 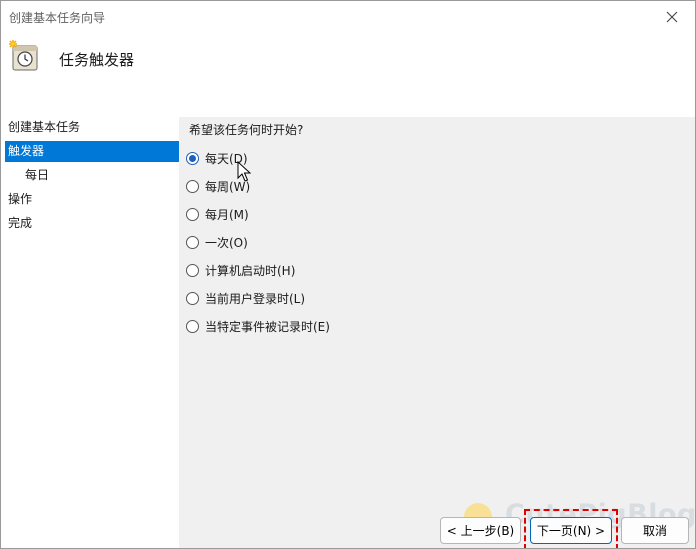 I want to click on radio-label: 每月(M), so click(x=227, y=214).